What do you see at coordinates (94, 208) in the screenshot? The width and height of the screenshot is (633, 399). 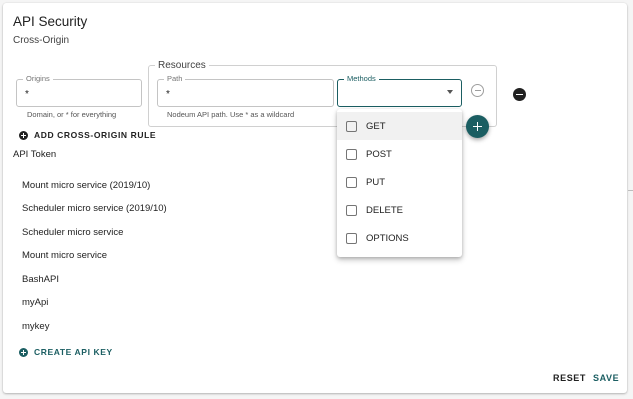 I see `api-token-item: Scheduler micro service (2019/10)` at bounding box center [94, 208].